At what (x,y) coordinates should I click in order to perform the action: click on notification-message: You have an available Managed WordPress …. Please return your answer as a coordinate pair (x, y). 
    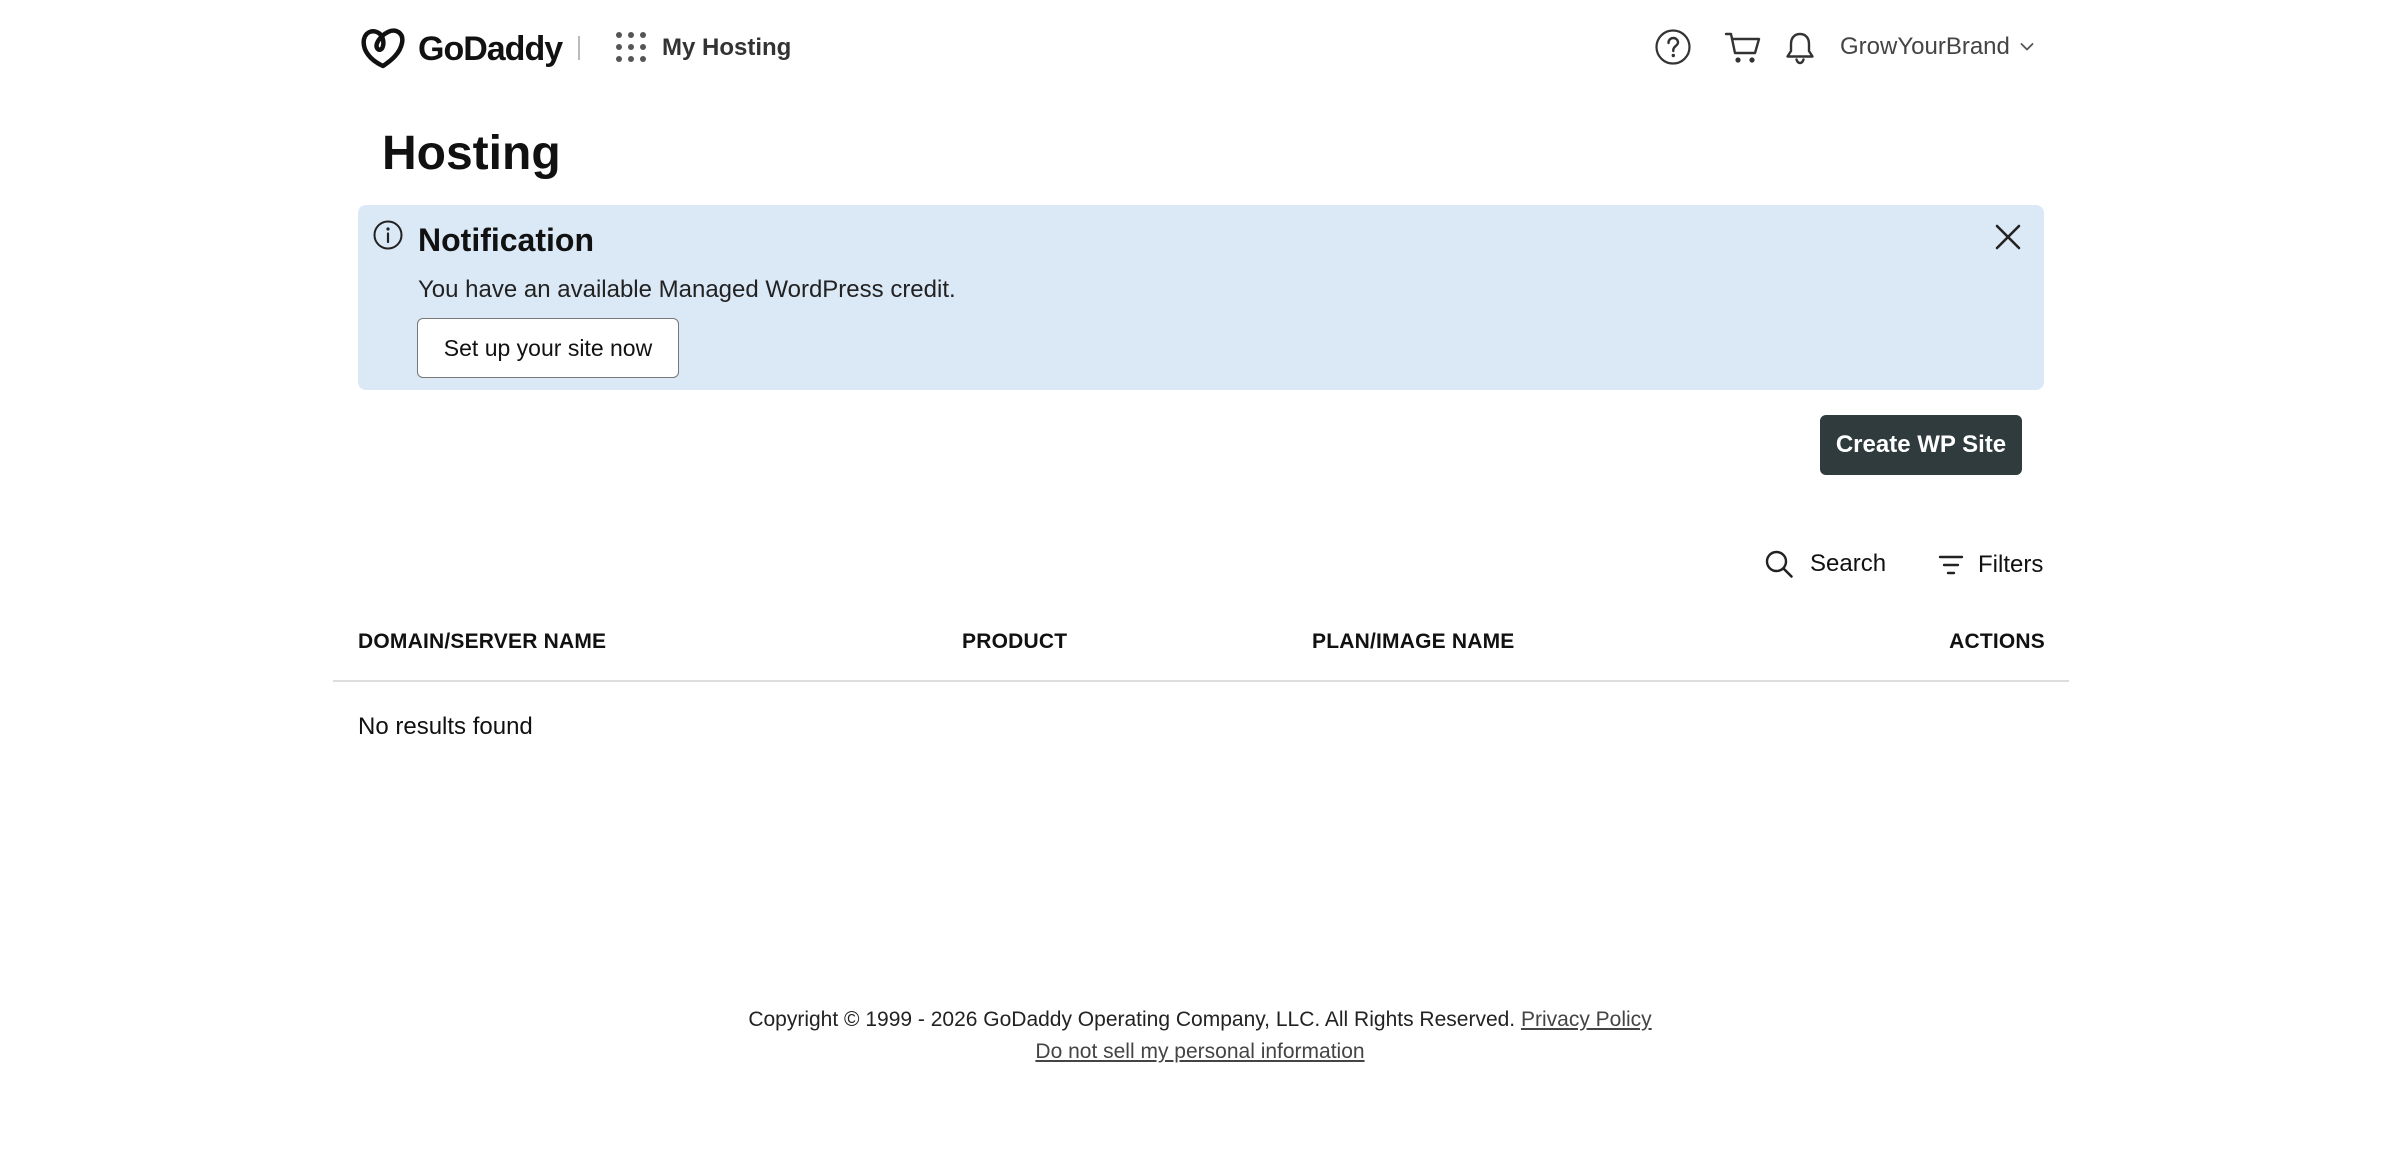
    Looking at the image, I should click on (687, 289).